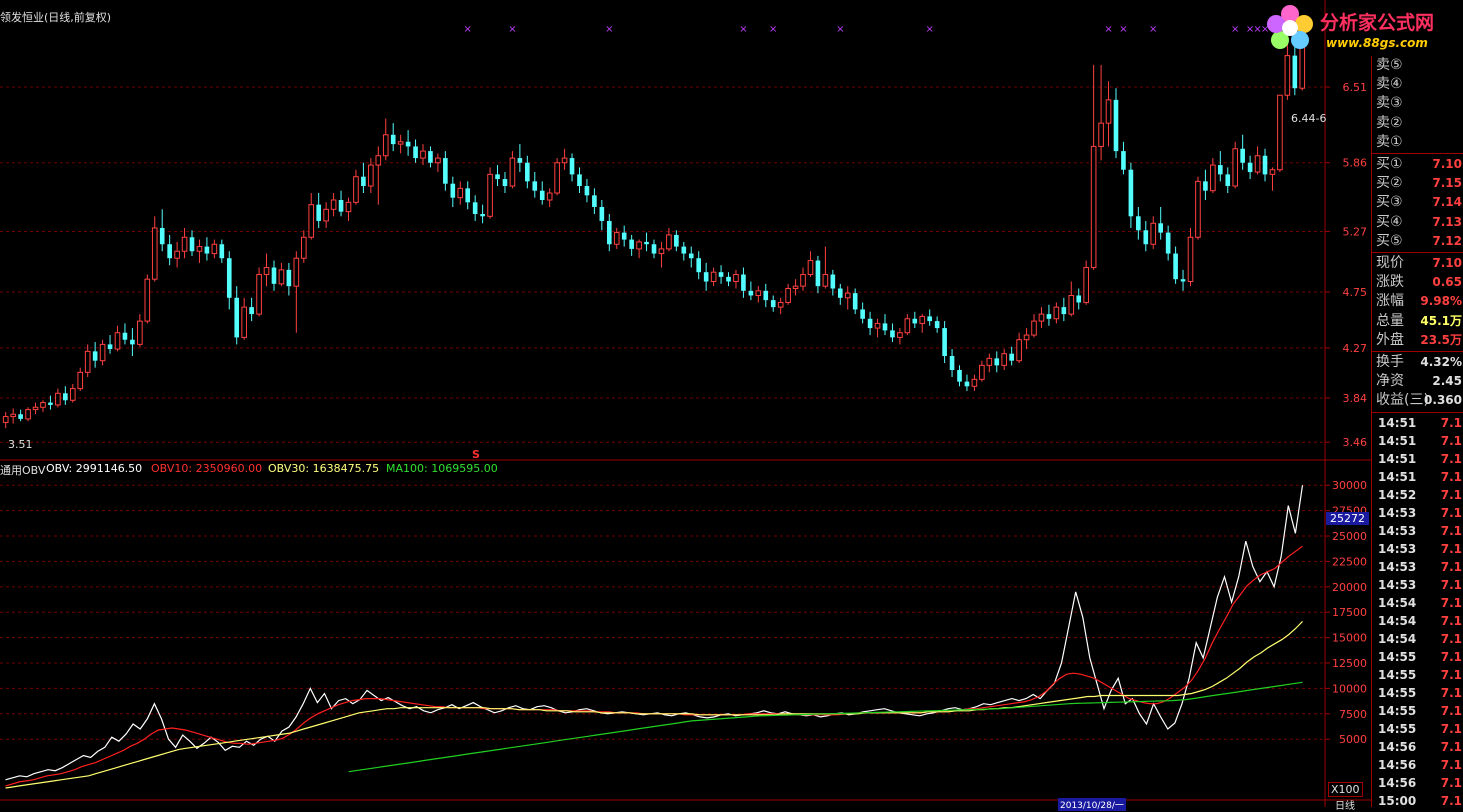 This screenshot has height=812, width=1463. What do you see at coordinates (1397, 764) in the screenshot?
I see `tick-time: 14:56` at bounding box center [1397, 764].